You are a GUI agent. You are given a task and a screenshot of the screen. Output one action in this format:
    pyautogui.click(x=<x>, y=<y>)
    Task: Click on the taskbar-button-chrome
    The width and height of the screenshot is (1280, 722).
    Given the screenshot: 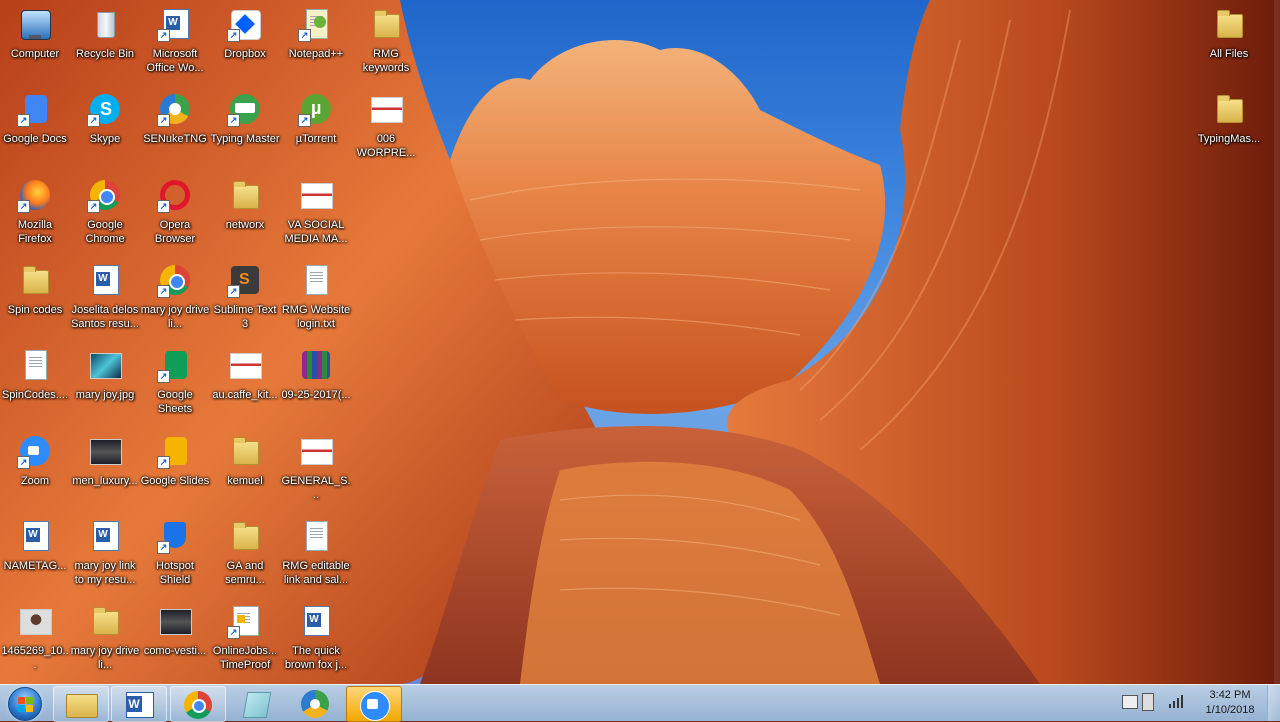 What is the action you would take?
    pyautogui.click(x=198, y=704)
    